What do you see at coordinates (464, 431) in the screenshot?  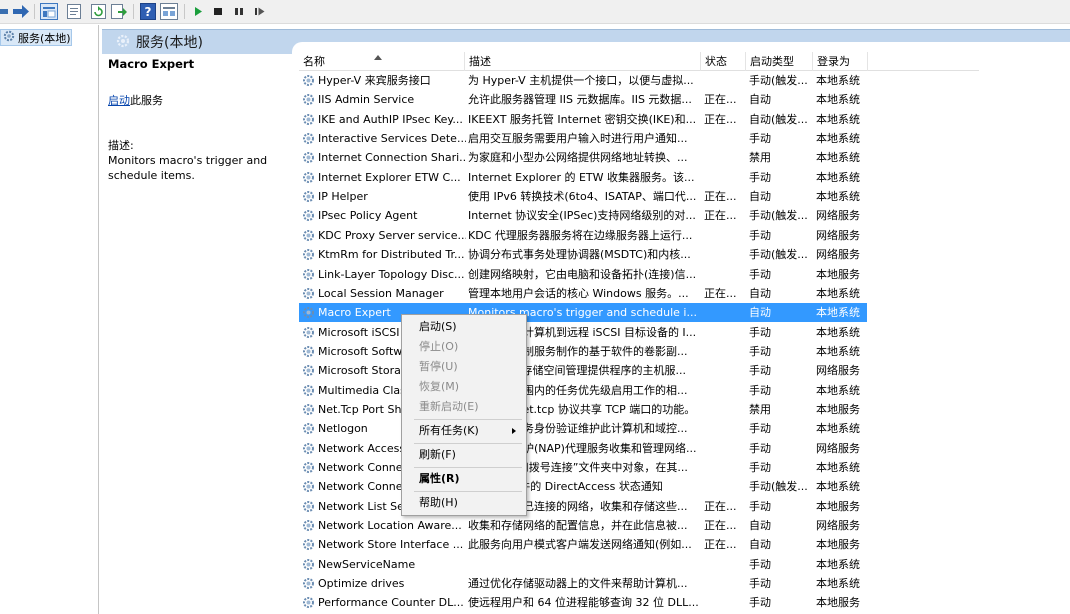 I see `menu-item-all-tasks: 所有任务(K)` at bounding box center [464, 431].